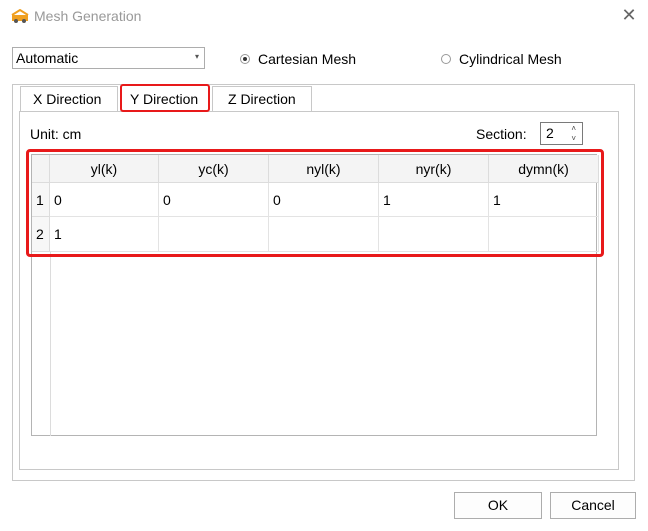 The height and width of the screenshot is (531, 648). What do you see at coordinates (245, 59) in the screenshot?
I see `radio-checked-icon` at bounding box center [245, 59].